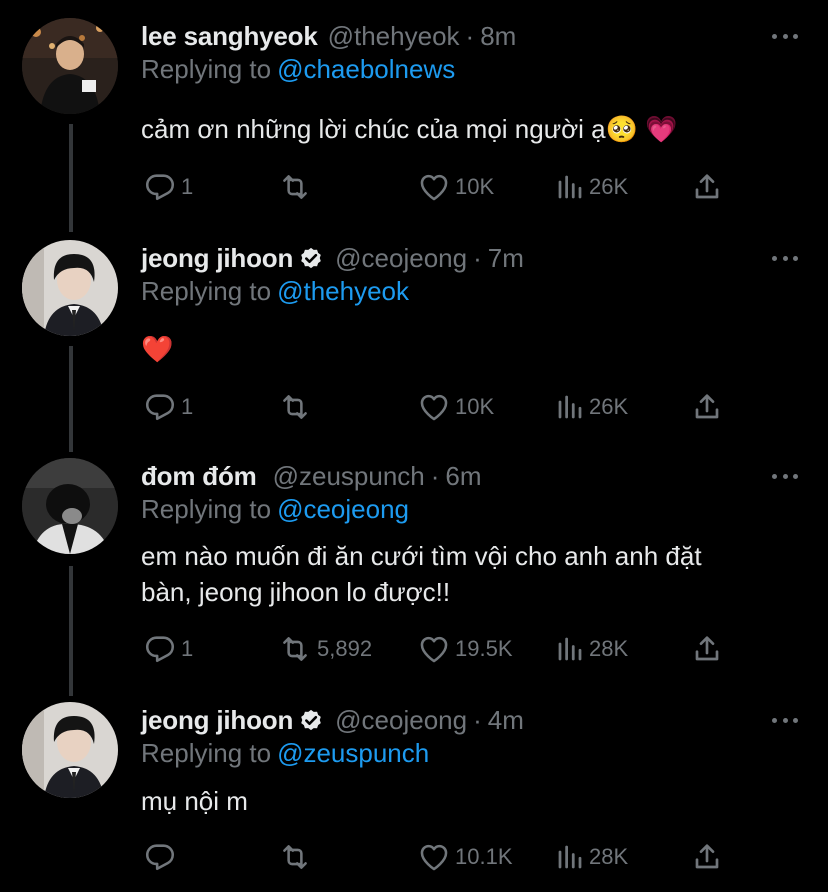  What do you see at coordinates (498, 36) in the screenshot?
I see `timestamp: 8m` at bounding box center [498, 36].